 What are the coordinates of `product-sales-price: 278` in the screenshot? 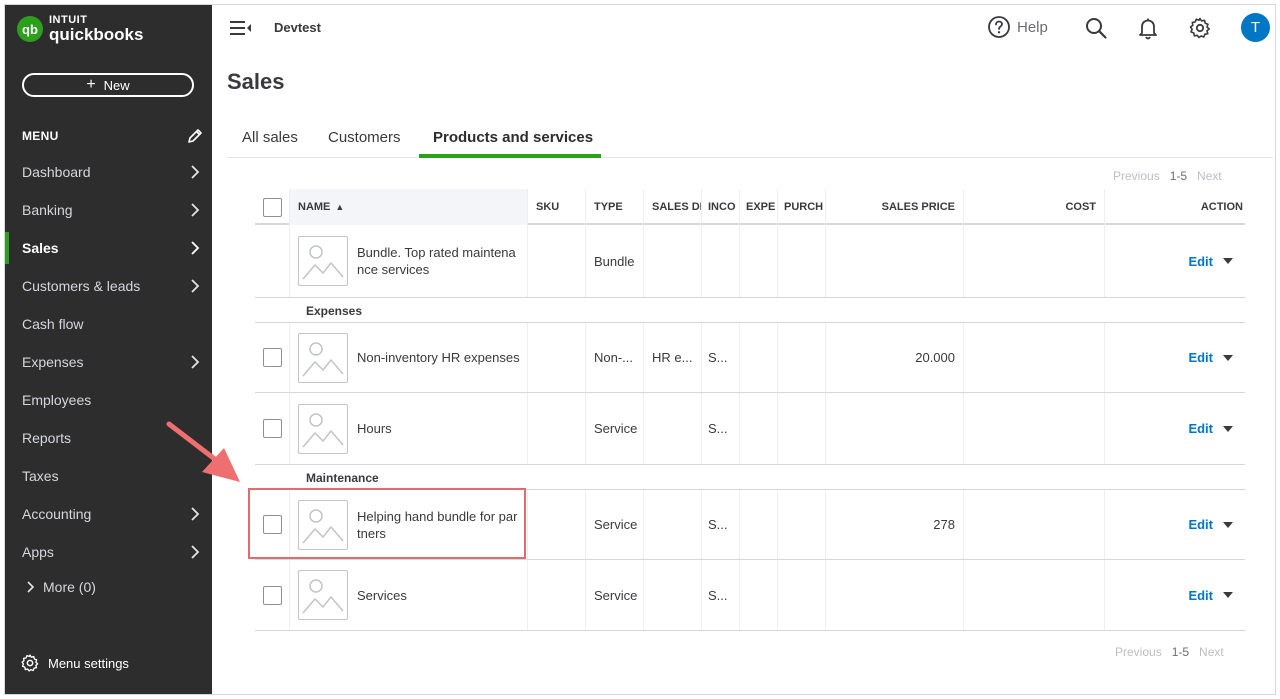 It's located at (894, 524).